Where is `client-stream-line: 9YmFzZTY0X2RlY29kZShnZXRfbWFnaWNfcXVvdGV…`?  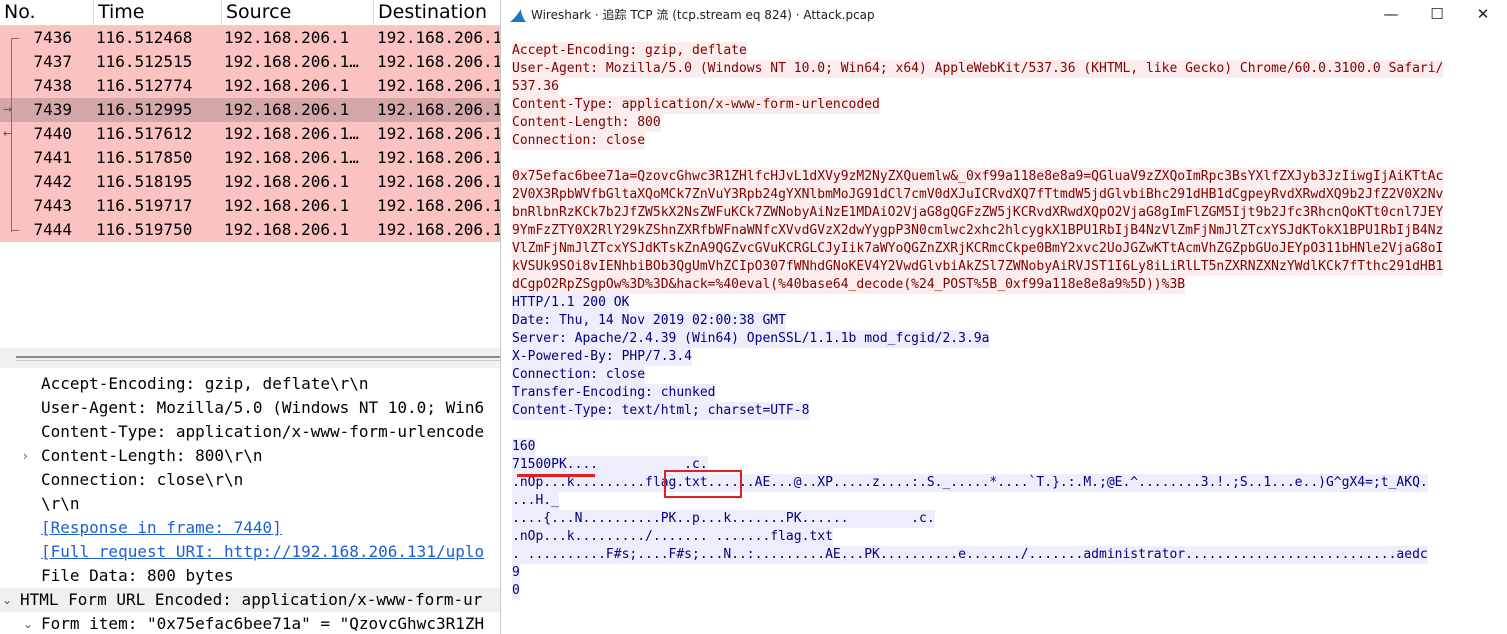 client-stream-line: 9YmFzZTY0X2RlY29kZShnZXRfbWFnaWNfcXVvdGV… is located at coordinates (978, 231).